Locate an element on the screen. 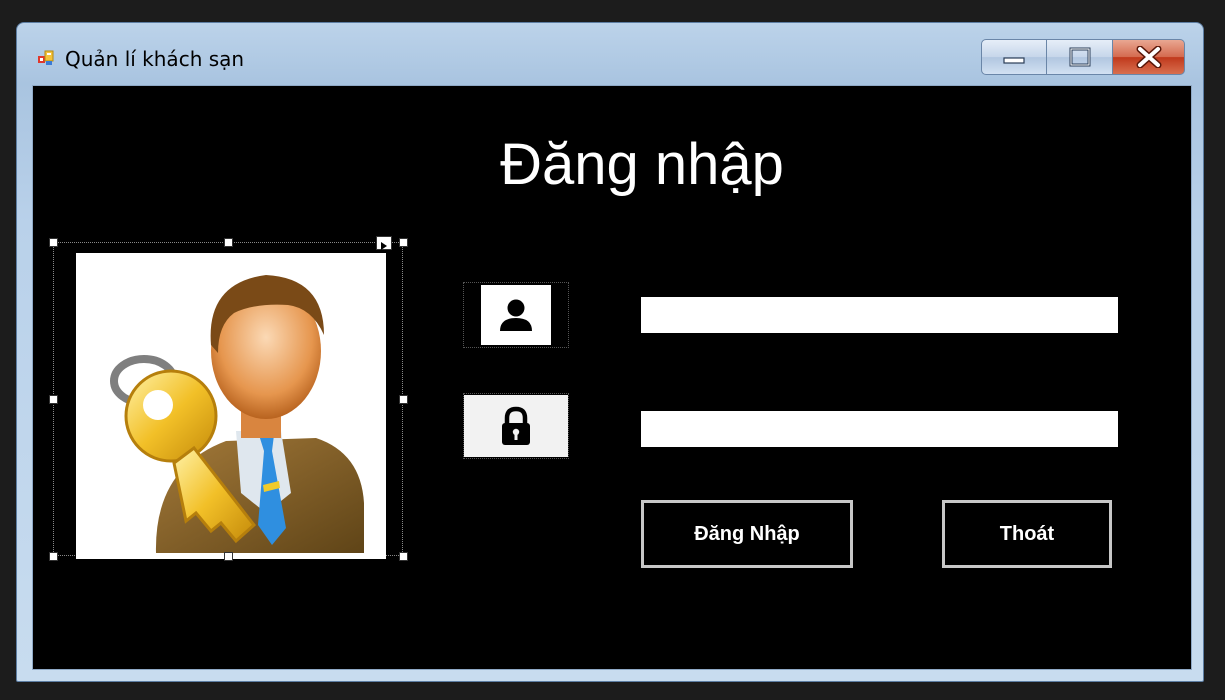 The height and width of the screenshot is (700, 1225). minimize-icon is located at coordinates (1014, 60).